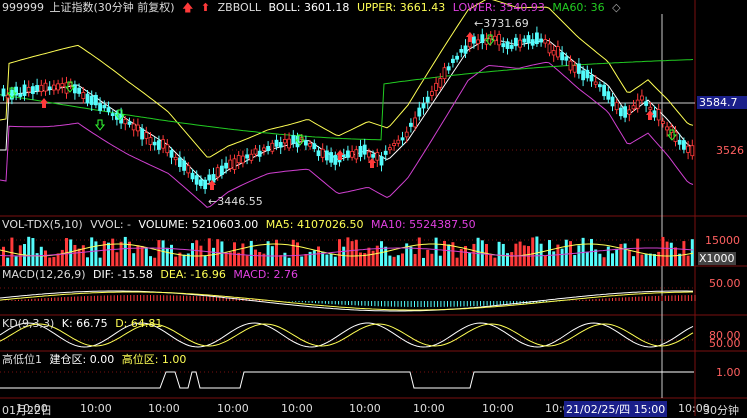 This screenshot has height=418, width=747. What do you see at coordinates (187, 7) in the screenshot?
I see `arrow-up-icon: 🡅` at bounding box center [187, 7].